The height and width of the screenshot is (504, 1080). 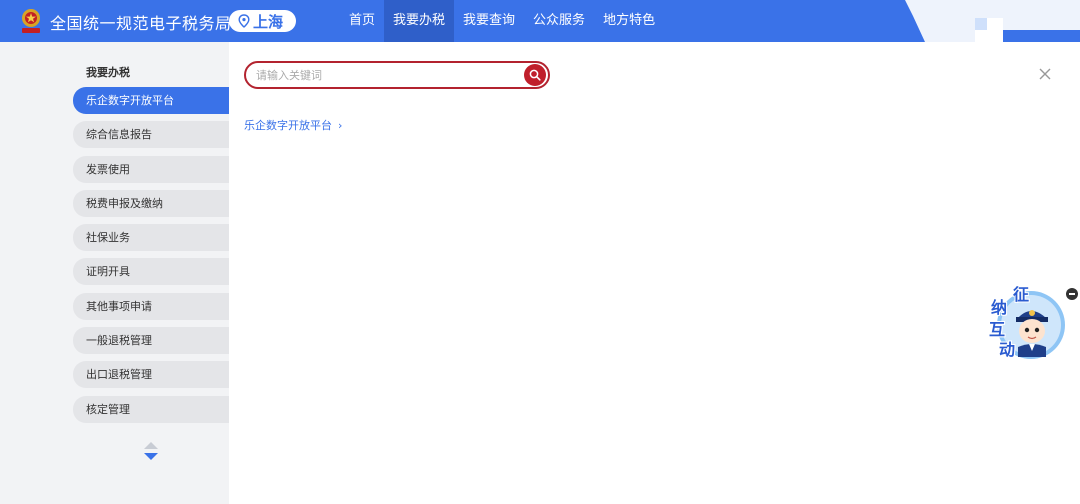 What do you see at coordinates (151, 341) in the screenshot?
I see `sidebar-item-refund: 一般退税管理` at bounding box center [151, 341].